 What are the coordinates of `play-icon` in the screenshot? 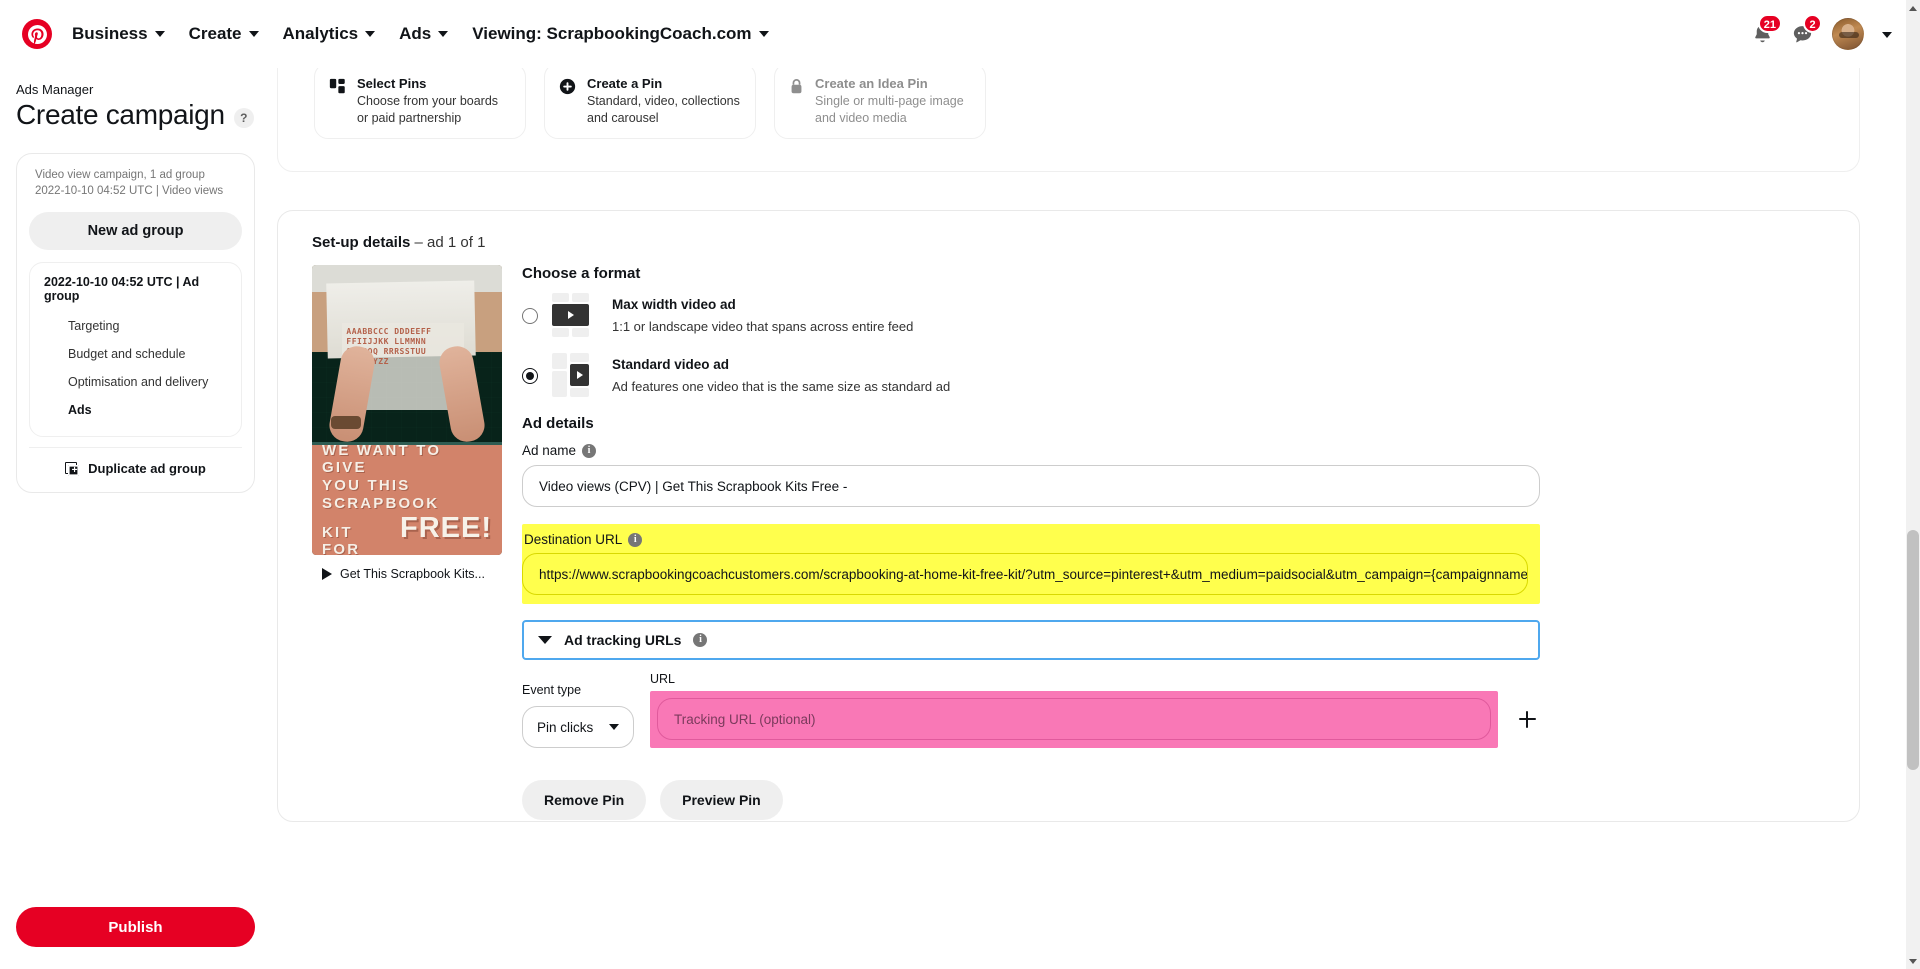 It's located at (327, 574).